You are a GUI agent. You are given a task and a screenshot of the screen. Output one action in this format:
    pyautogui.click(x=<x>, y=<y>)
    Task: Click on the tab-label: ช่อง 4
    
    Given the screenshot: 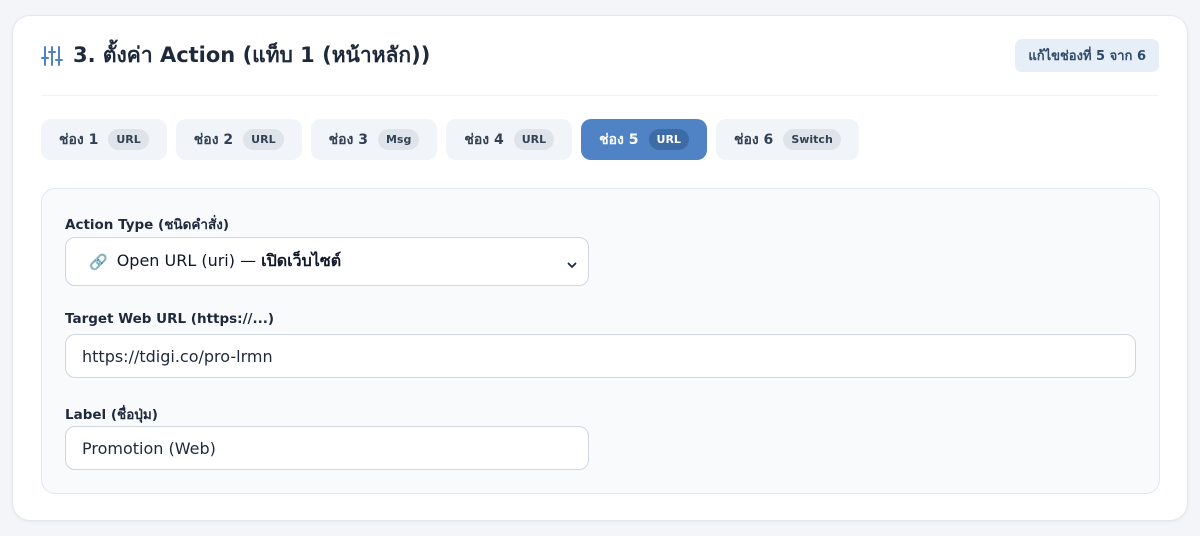 What is the action you would take?
    pyautogui.click(x=484, y=139)
    